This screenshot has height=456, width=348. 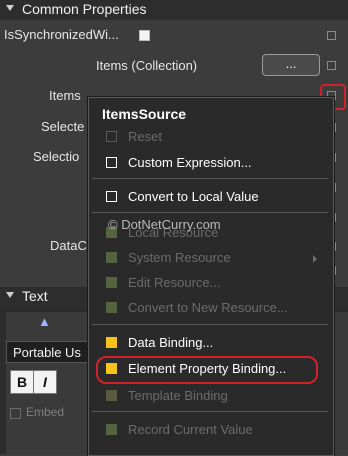 I want to click on menu-item-system-resource: System Resource, so click(x=216, y=258).